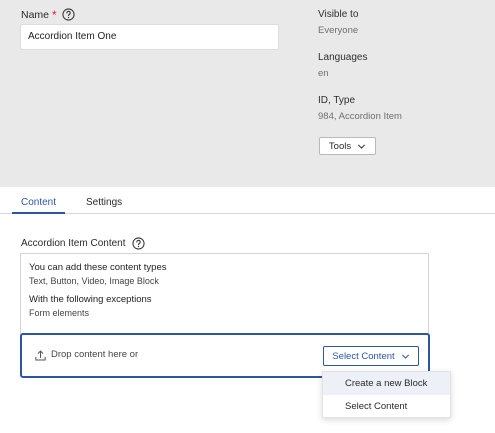  Describe the element at coordinates (343, 57) in the screenshot. I see `languages-label: Languages` at that location.